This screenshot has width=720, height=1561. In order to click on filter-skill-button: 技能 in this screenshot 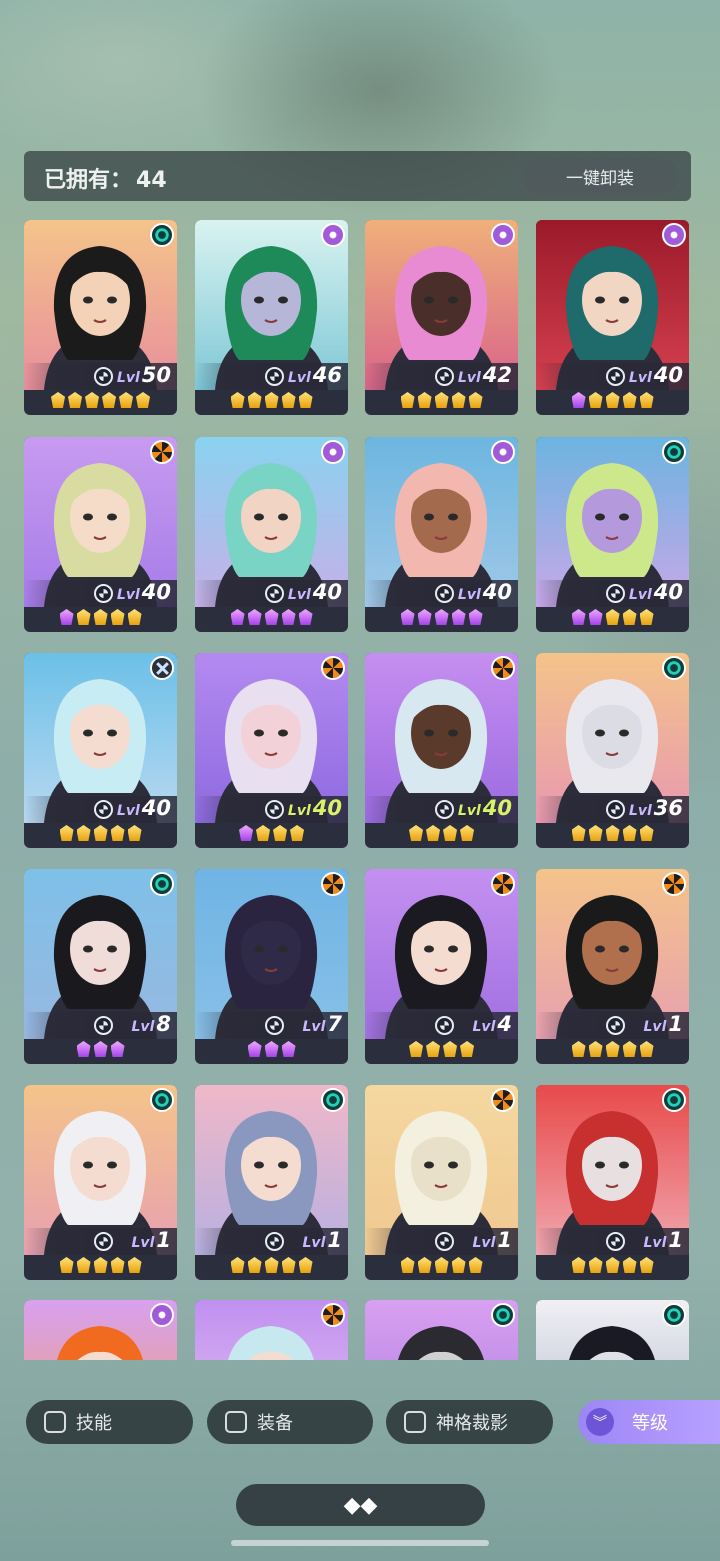, I will do `click(109, 1422)`.